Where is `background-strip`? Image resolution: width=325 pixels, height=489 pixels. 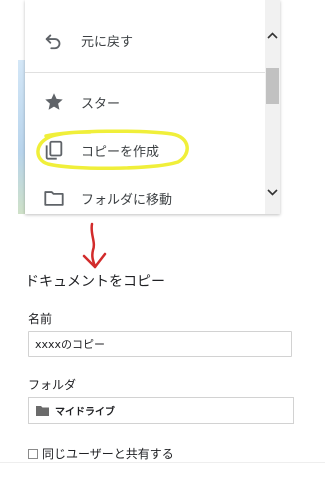
background-strip is located at coordinates (21, 137).